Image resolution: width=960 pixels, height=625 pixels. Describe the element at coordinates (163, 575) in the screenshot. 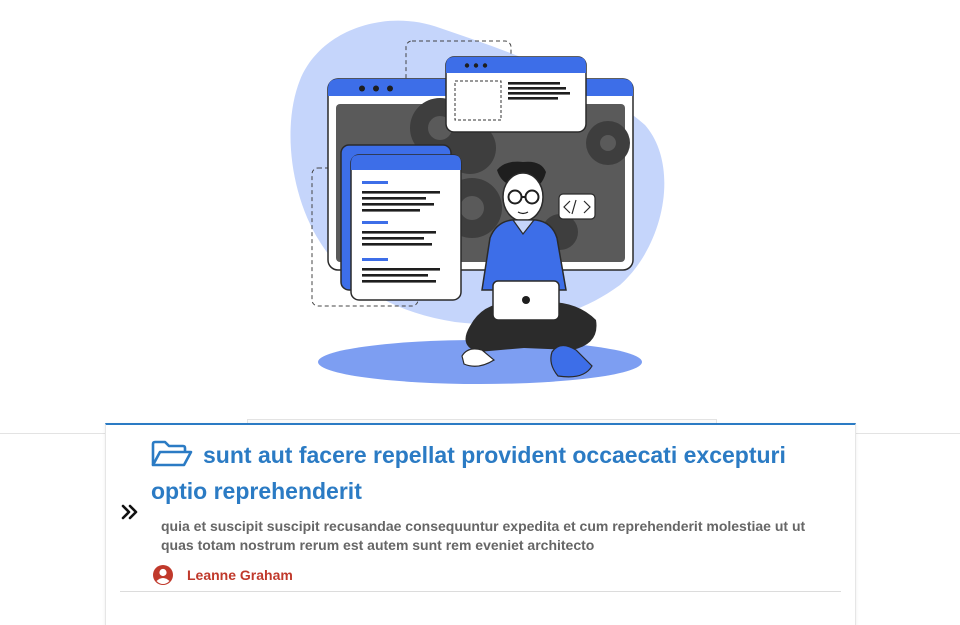

I see `user-circle-icon` at that location.